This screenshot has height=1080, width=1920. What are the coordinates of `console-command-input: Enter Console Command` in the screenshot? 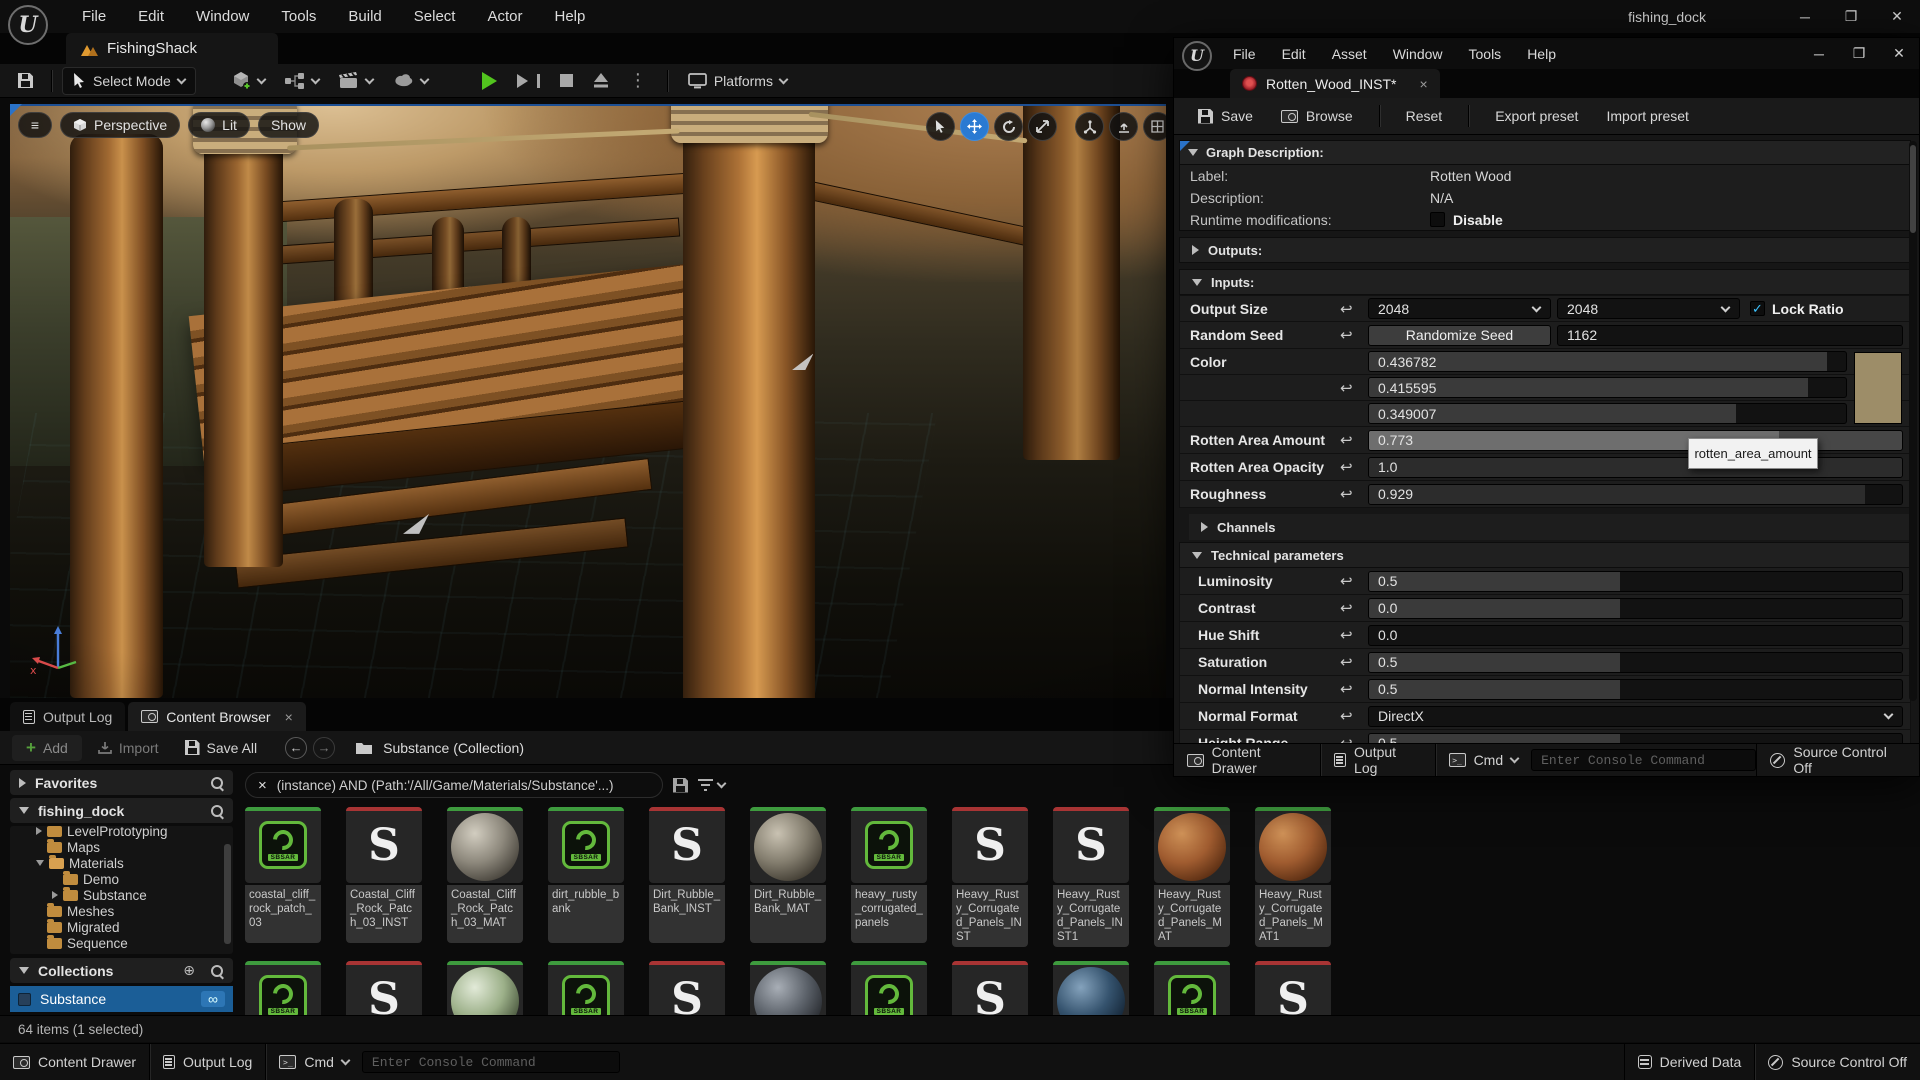 It's located at (490, 1062).